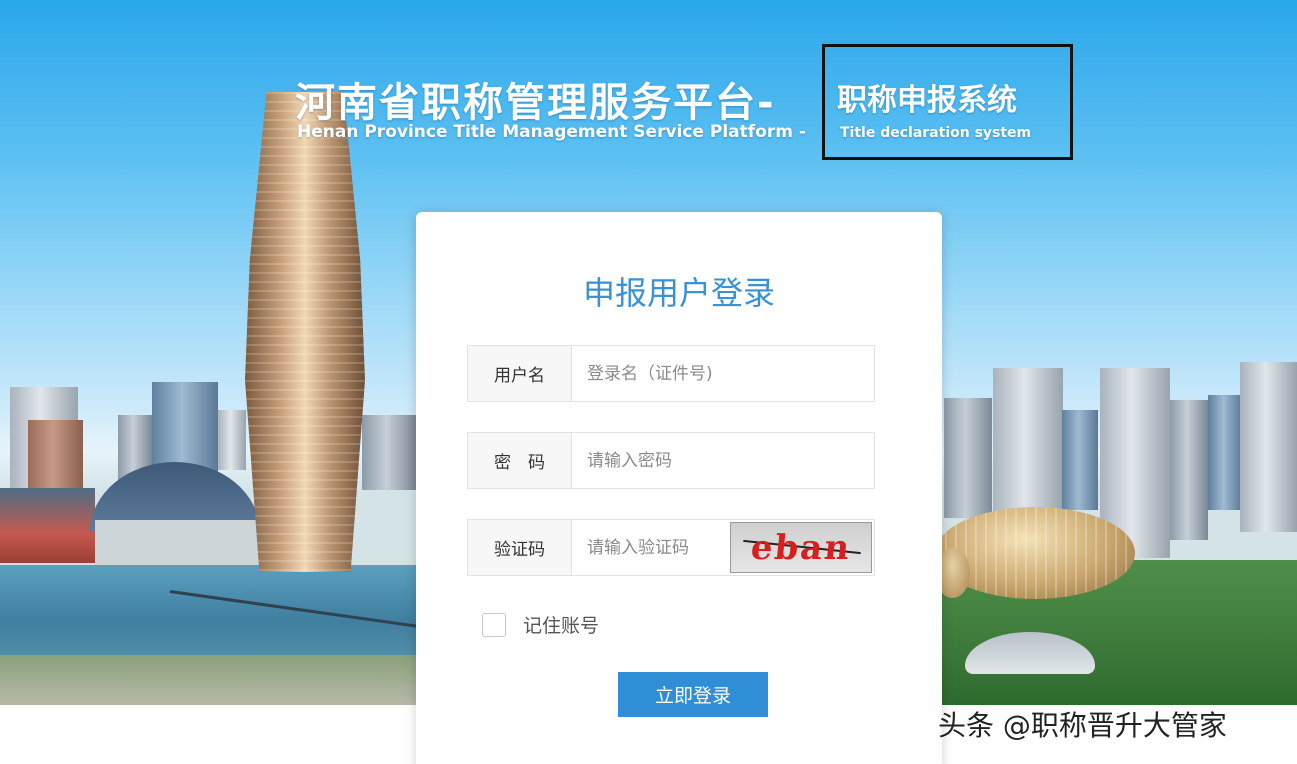 The width and height of the screenshot is (1297, 764). Describe the element at coordinates (305, 332) in the screenshot. I see `tower-building` at that location.